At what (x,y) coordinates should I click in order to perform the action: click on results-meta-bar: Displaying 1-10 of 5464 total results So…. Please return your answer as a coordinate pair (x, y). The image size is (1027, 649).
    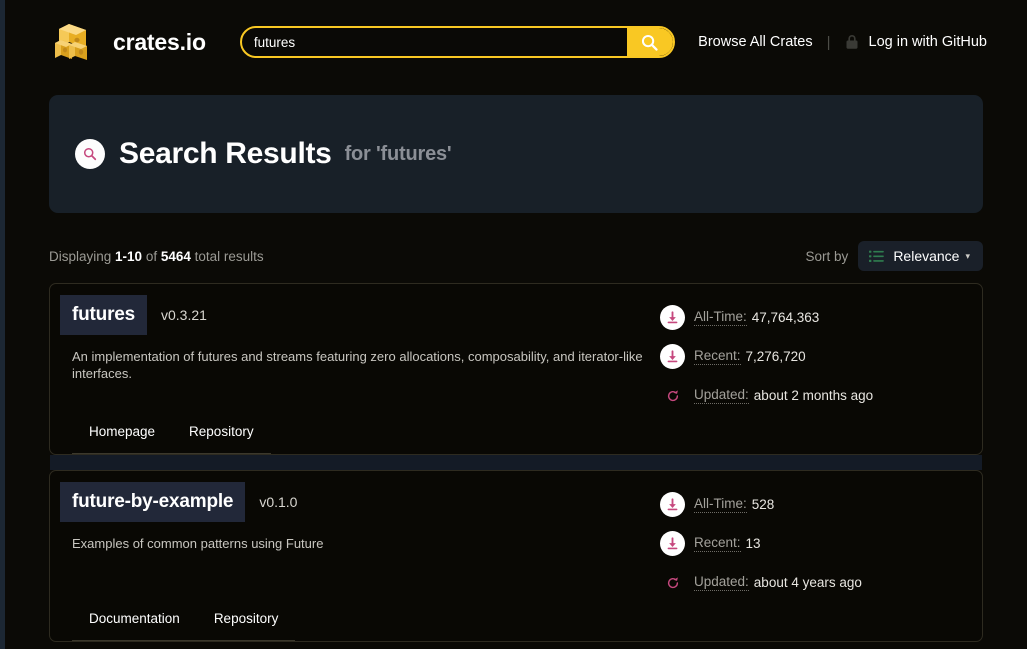
    Looking at the image, I should click on (516, 256).